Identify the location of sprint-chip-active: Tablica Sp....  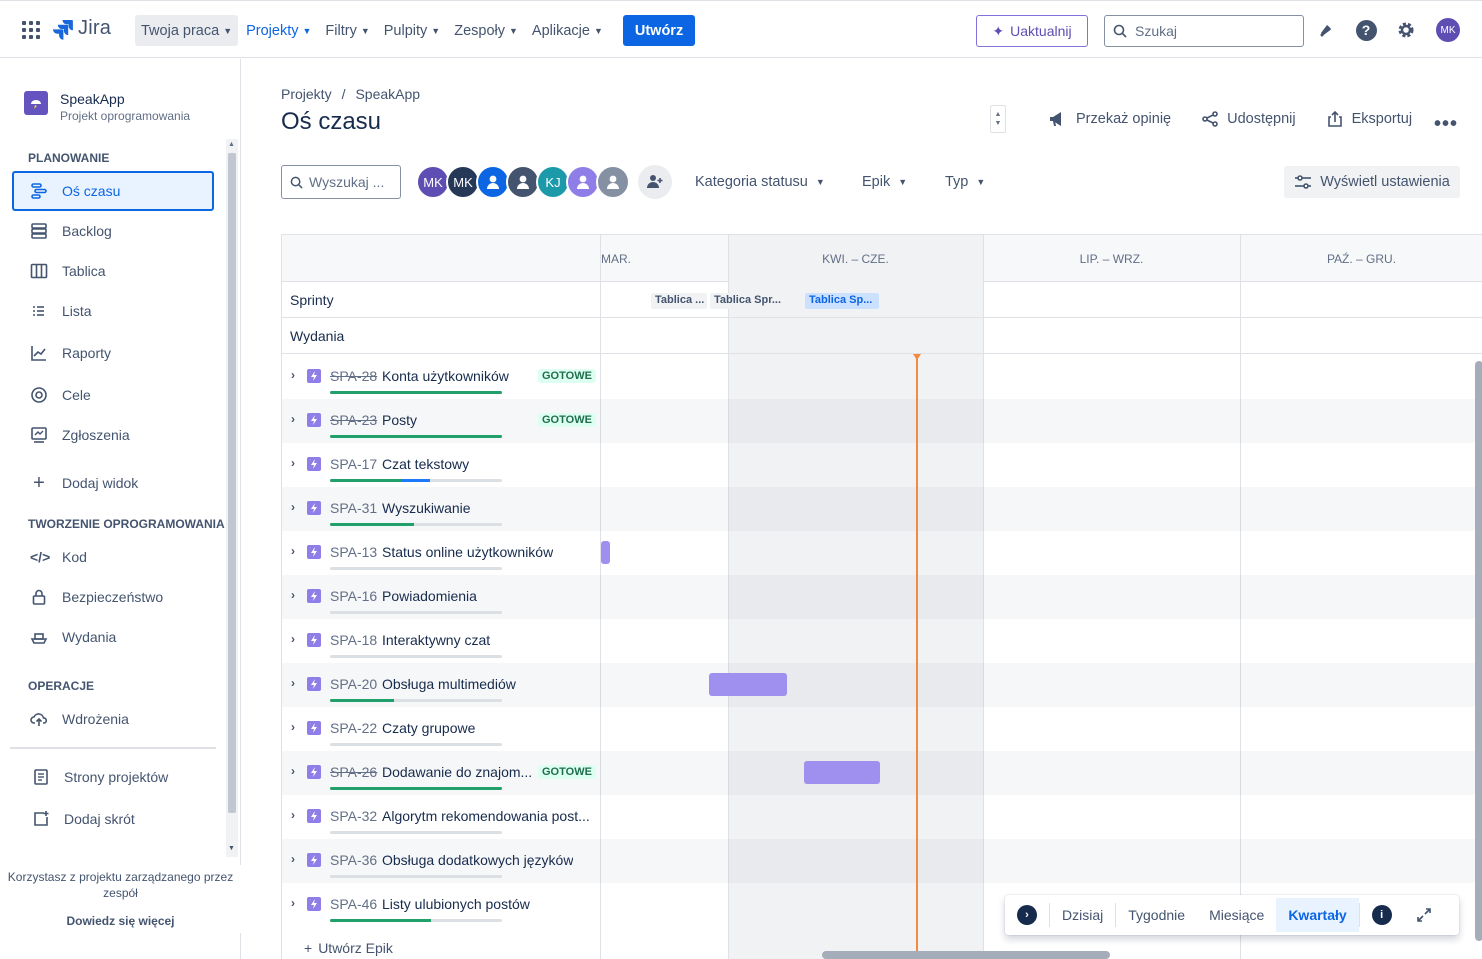
(842, 301).